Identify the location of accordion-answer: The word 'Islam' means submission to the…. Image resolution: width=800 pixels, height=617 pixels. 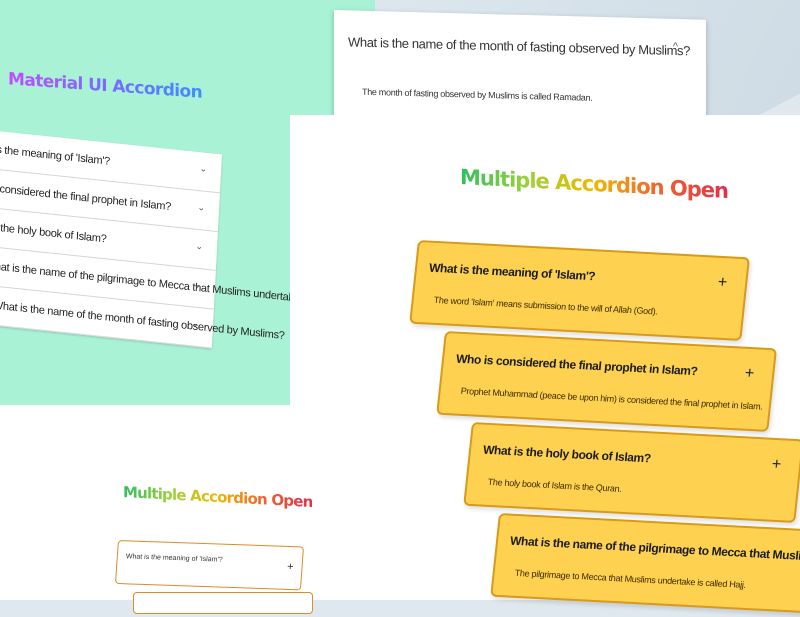
(546, 305).